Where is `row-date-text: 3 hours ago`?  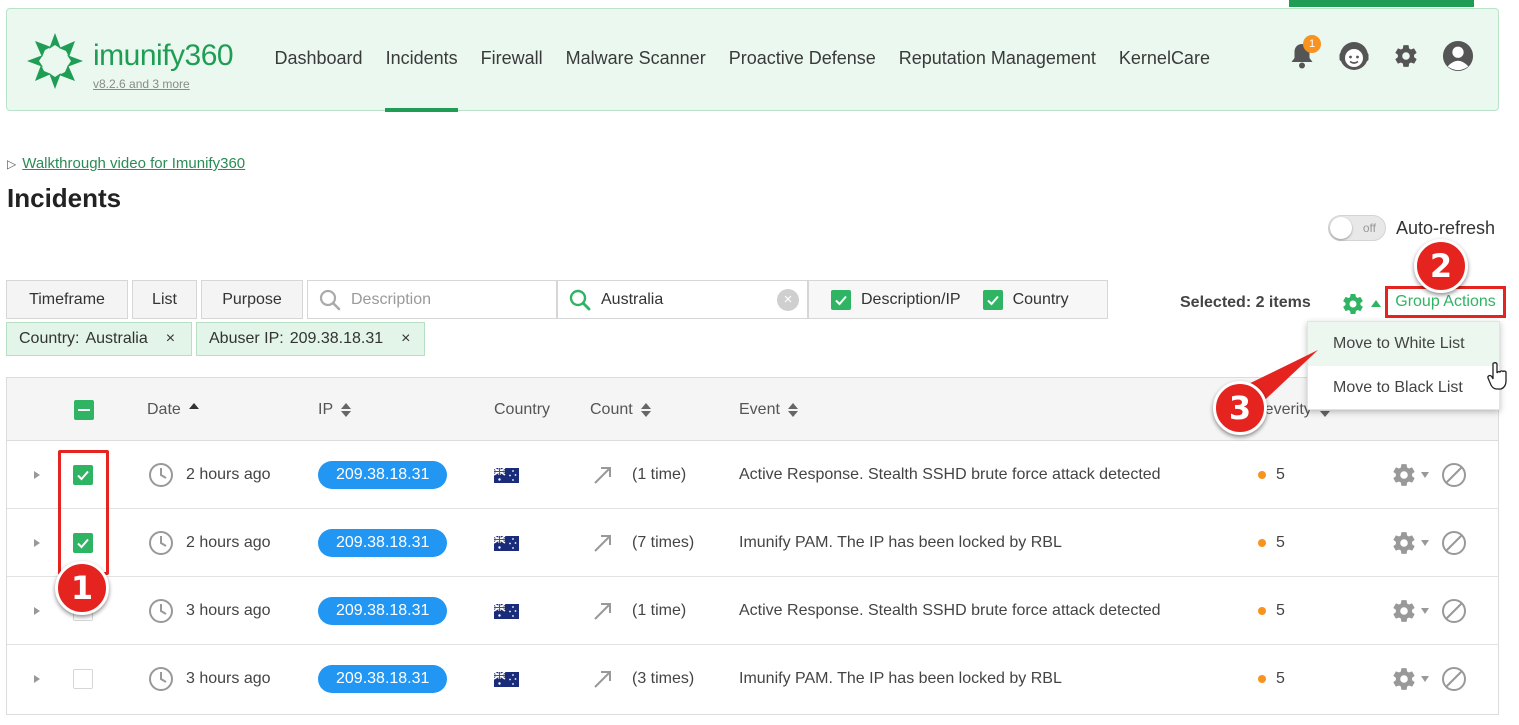
row-date-text: 3 hours ago is located at coordinates (228, 678).